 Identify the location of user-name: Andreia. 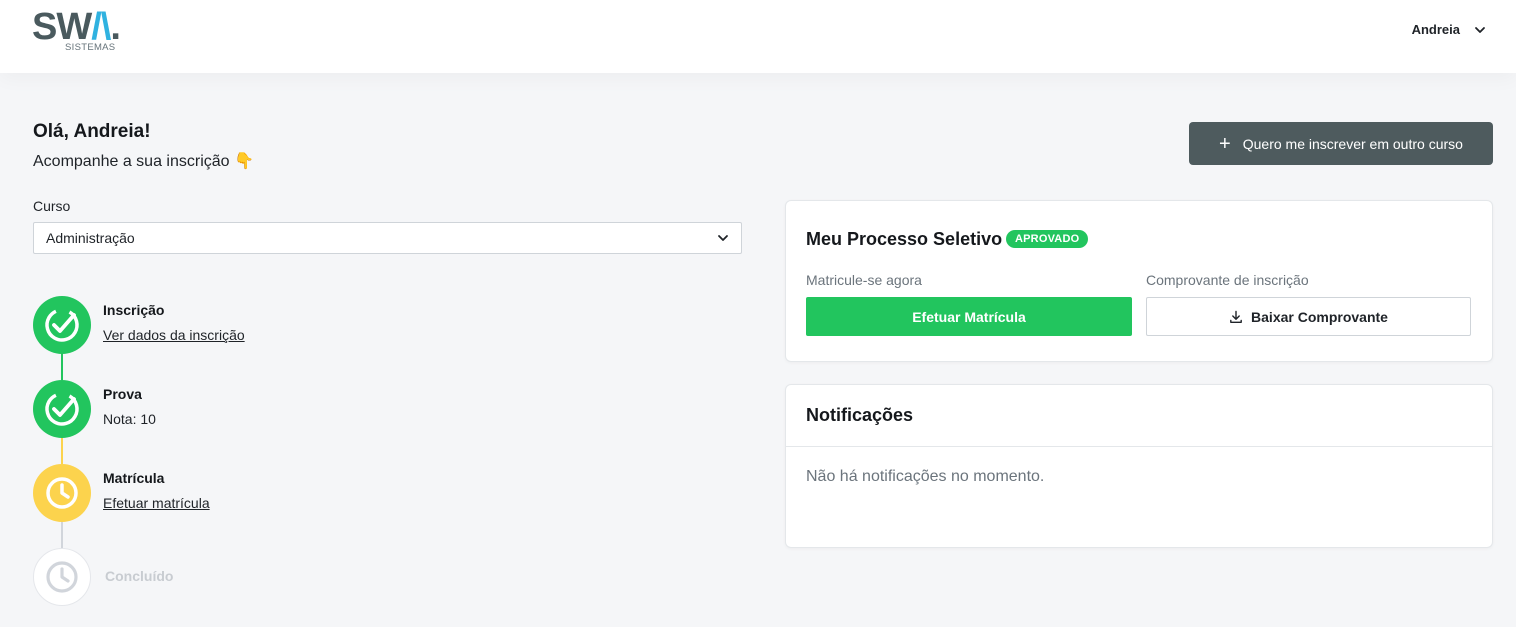
(1435, 29).